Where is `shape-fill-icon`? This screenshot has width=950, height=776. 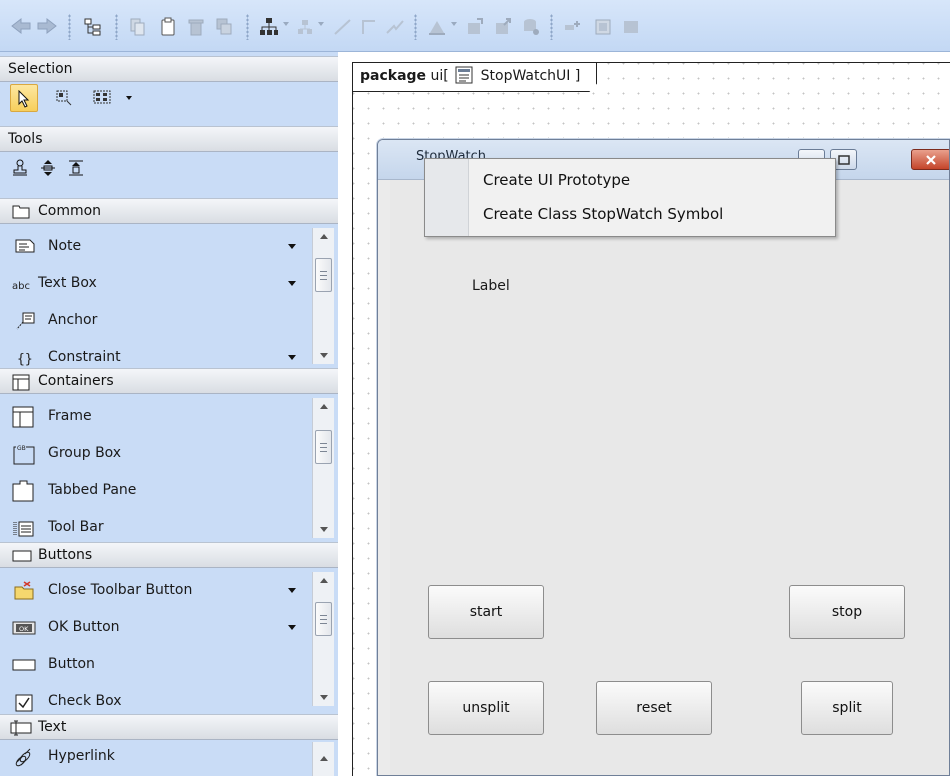
shape-fill-icon is located at coordinates (436, 26).